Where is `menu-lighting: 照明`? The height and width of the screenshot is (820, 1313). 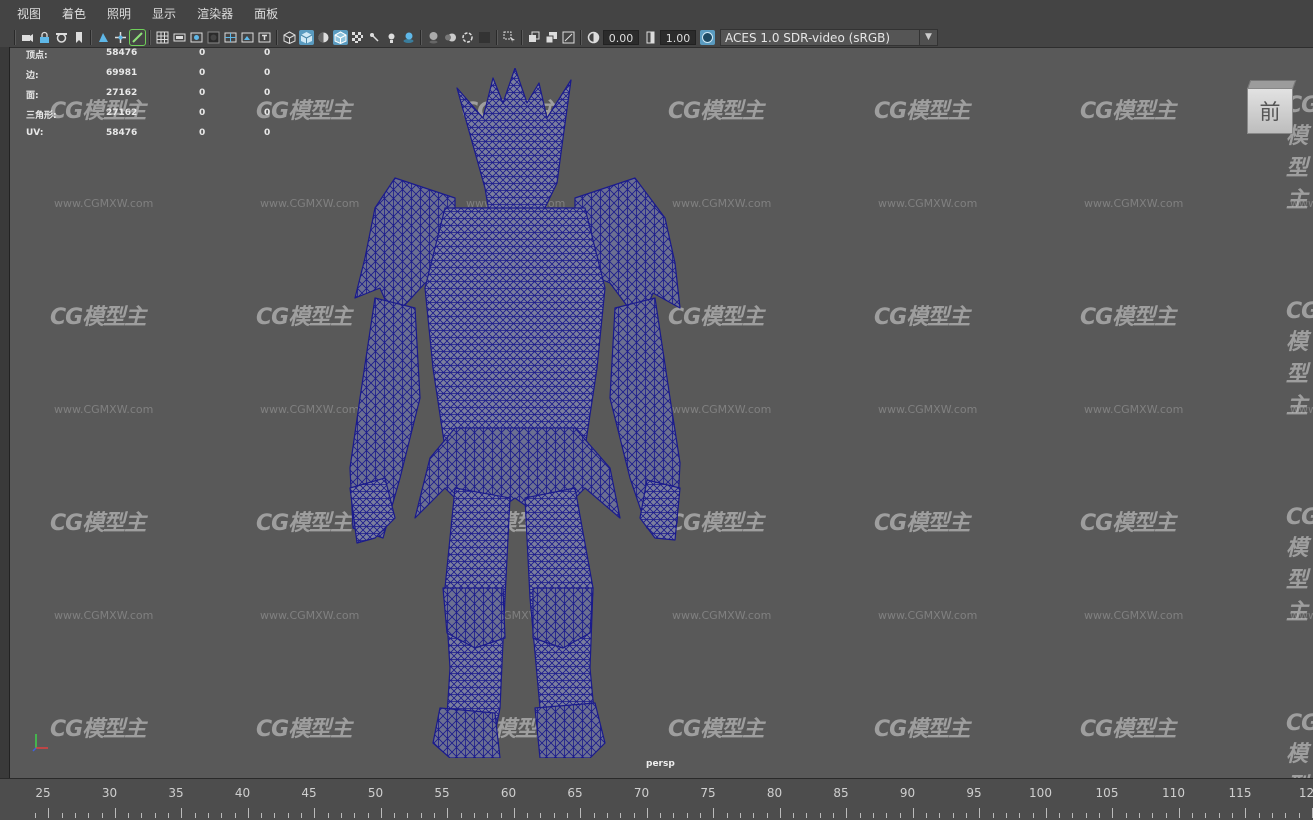 menu-lighting: 照明 is located at coordinates (119, 13).